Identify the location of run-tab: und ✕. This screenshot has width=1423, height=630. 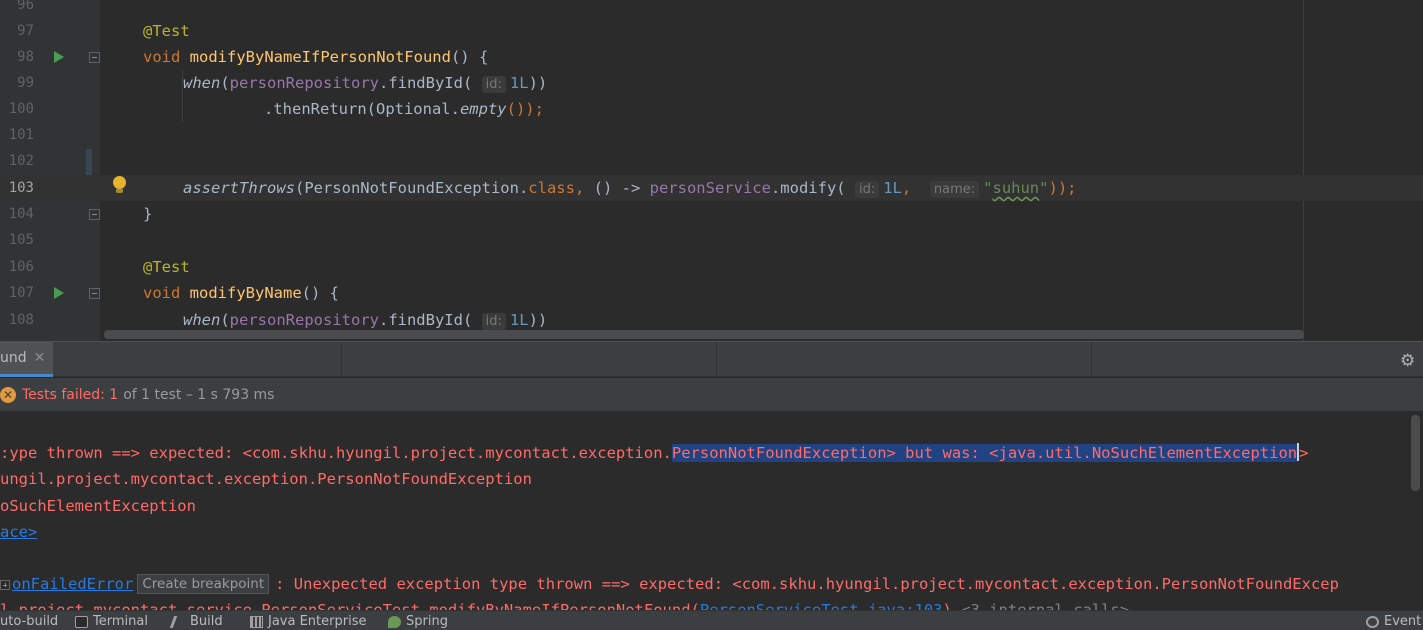
(27, 359).